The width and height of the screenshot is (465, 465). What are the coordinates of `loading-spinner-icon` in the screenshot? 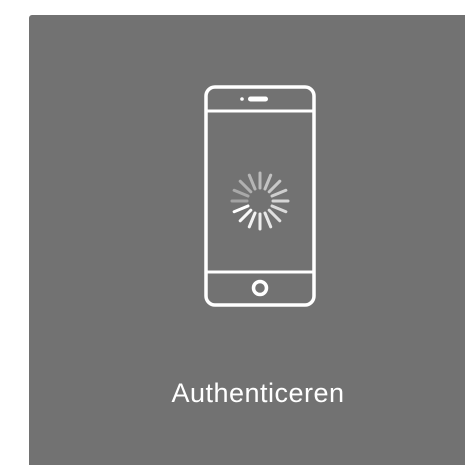 It's located at (260, 201).